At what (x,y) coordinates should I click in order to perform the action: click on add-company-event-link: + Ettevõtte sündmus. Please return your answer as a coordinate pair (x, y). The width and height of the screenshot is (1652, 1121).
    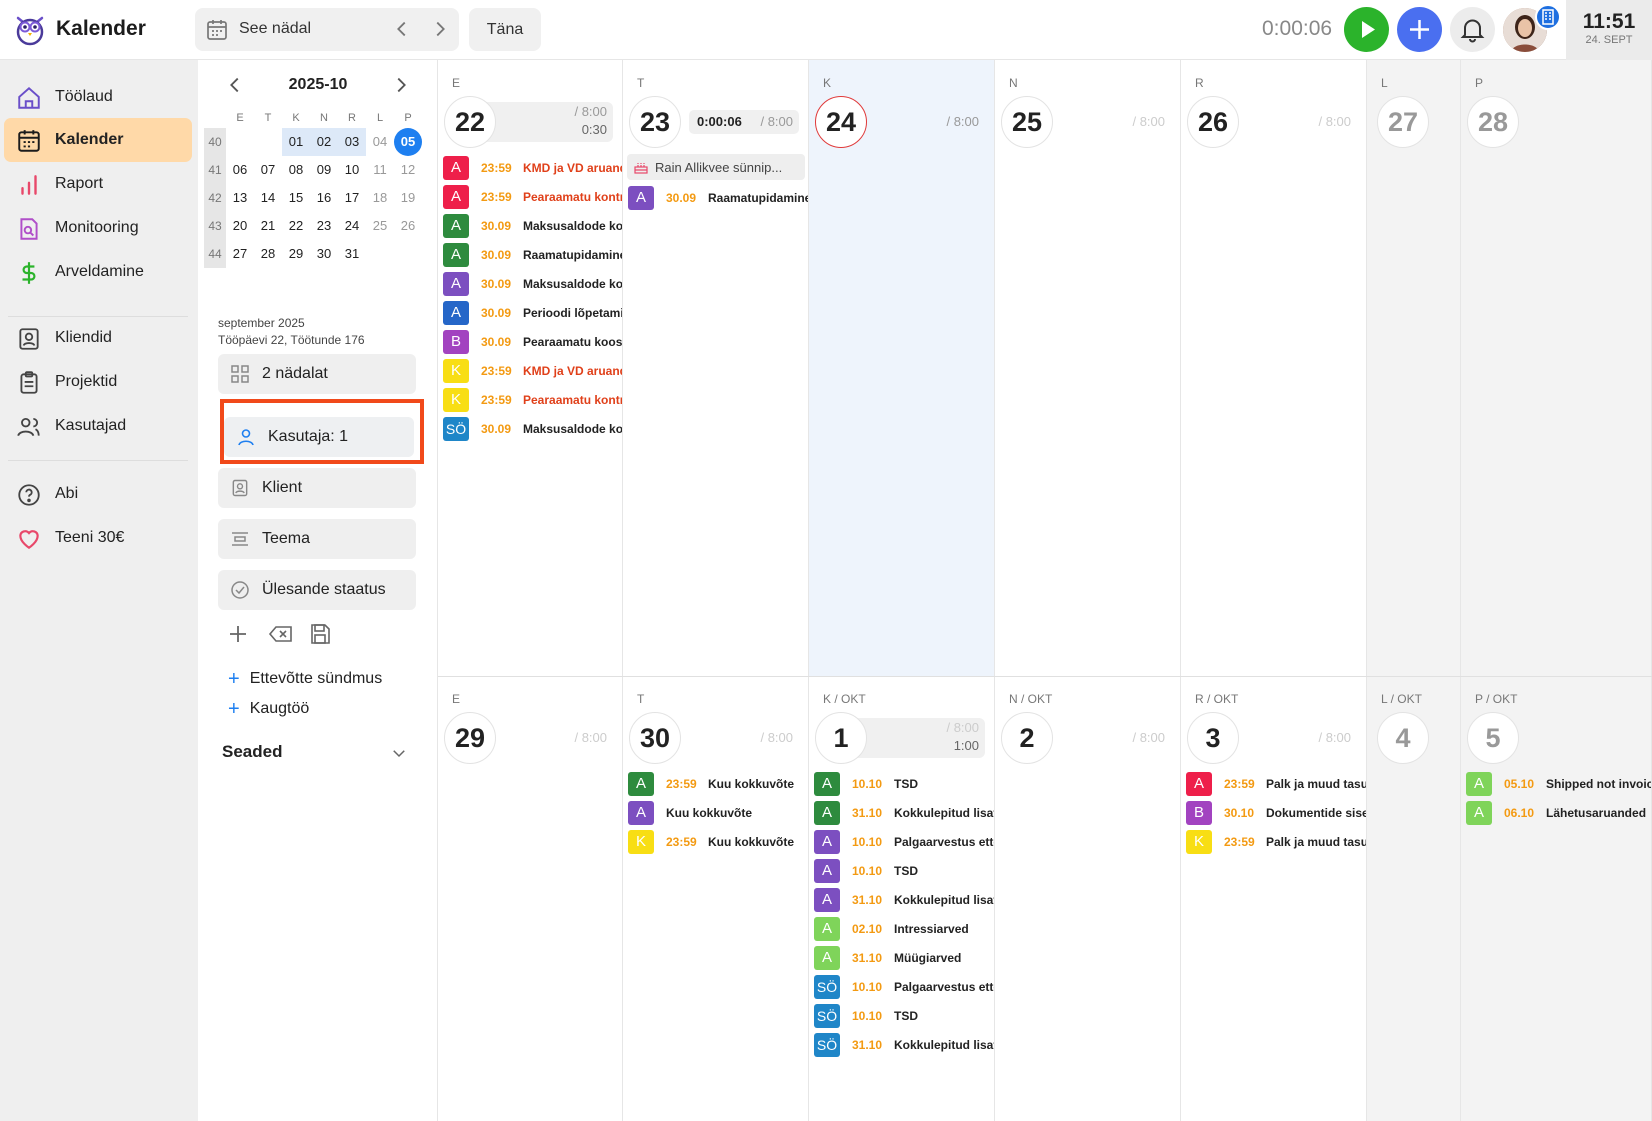
    Looking at the image, I should click on (305, 679).